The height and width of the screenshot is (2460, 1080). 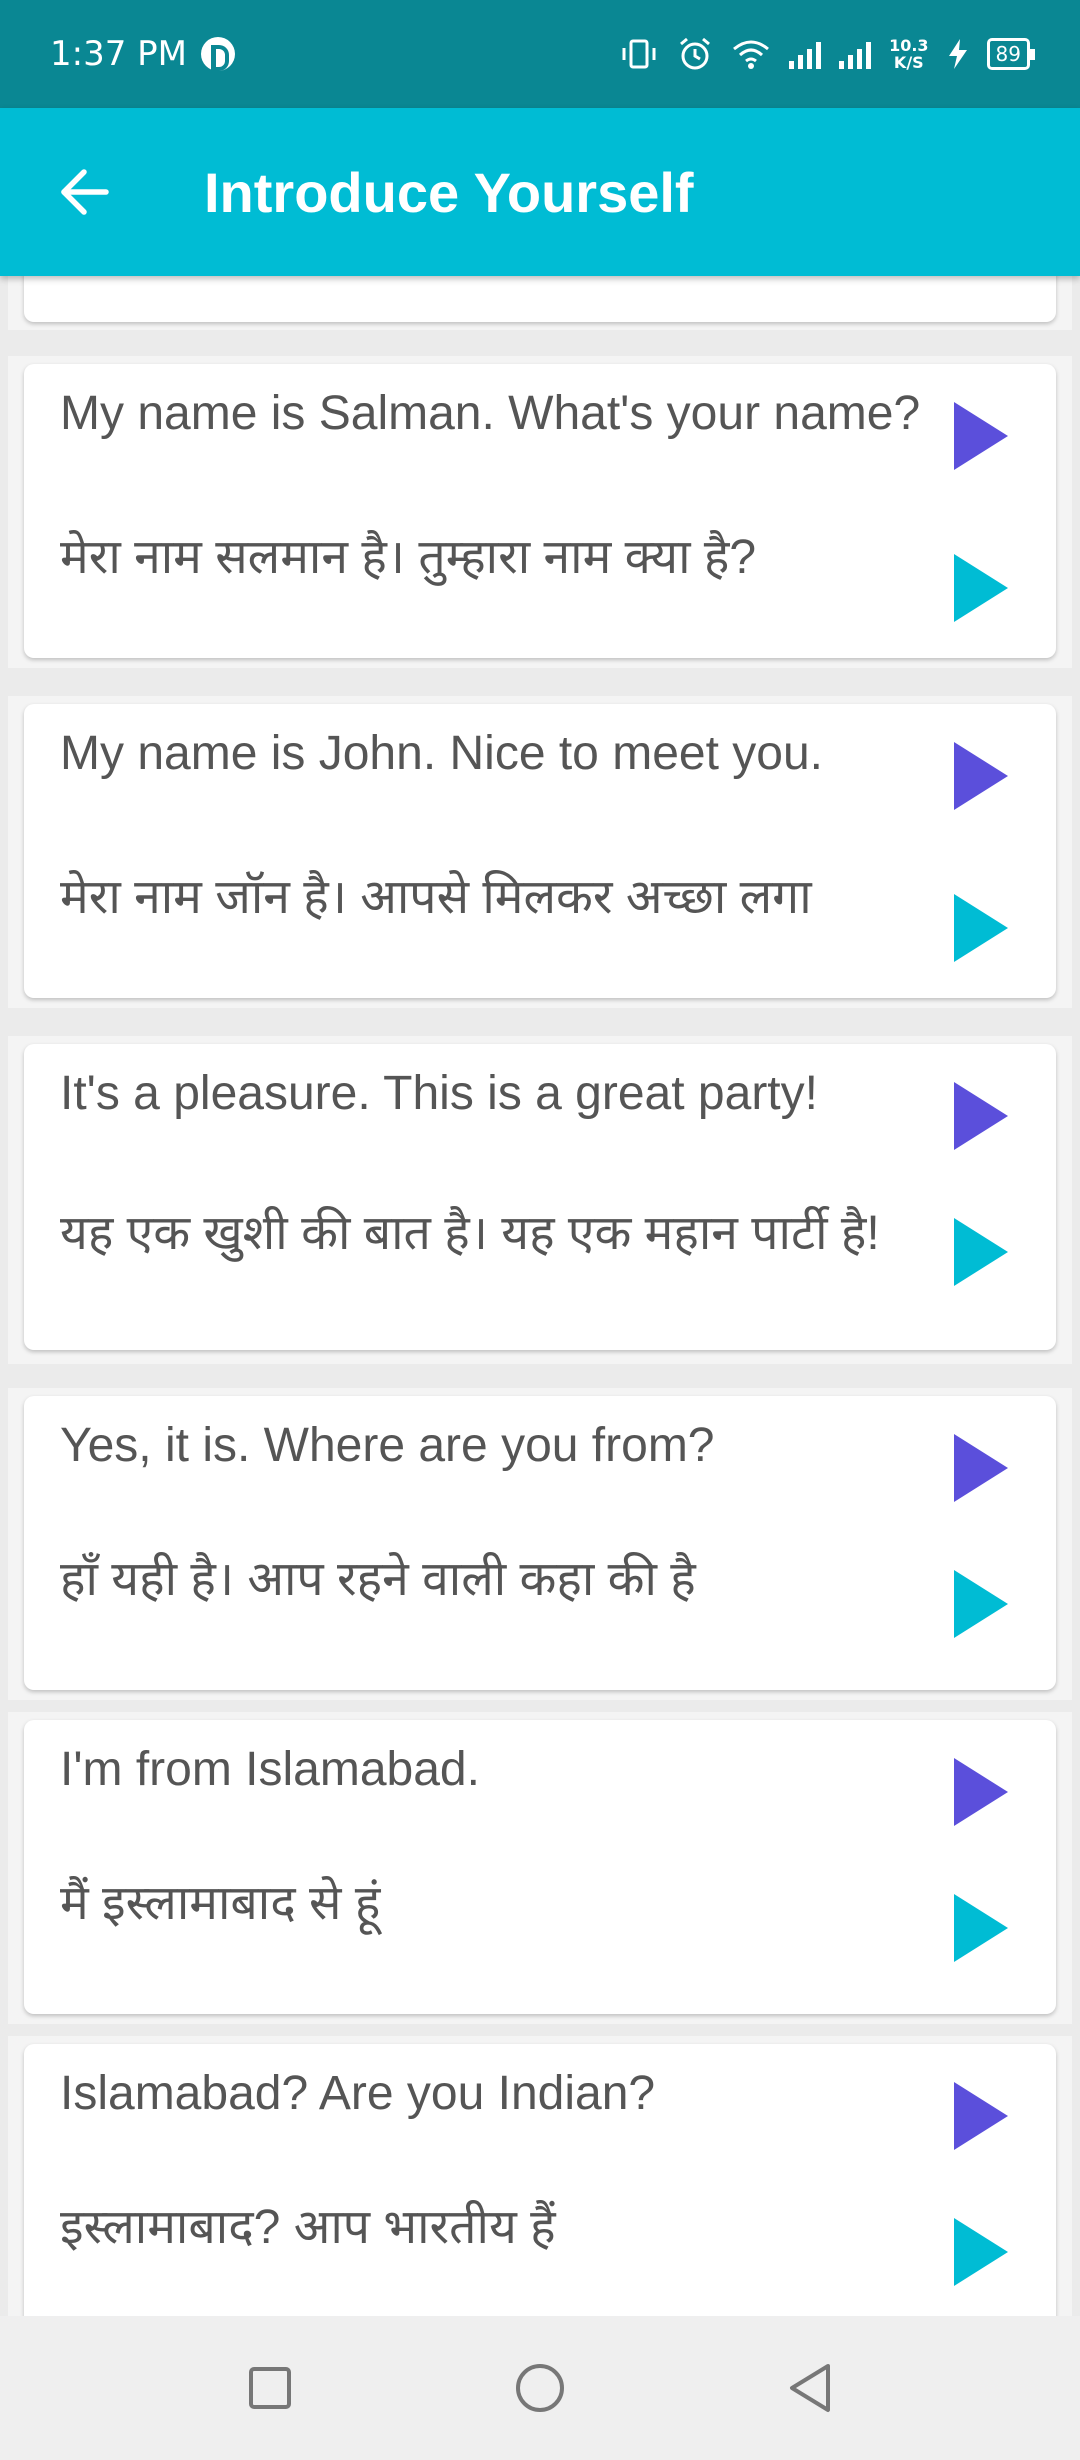 I want to click on page-title: Introduce Yourself, so click(x=449, y=192).